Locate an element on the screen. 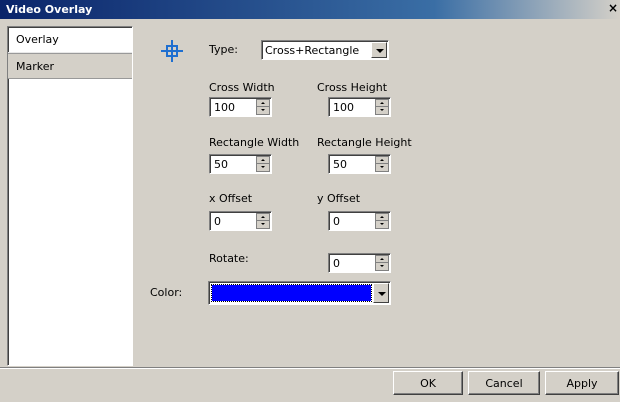  x-offset-input is located at coordinates (232, 221).